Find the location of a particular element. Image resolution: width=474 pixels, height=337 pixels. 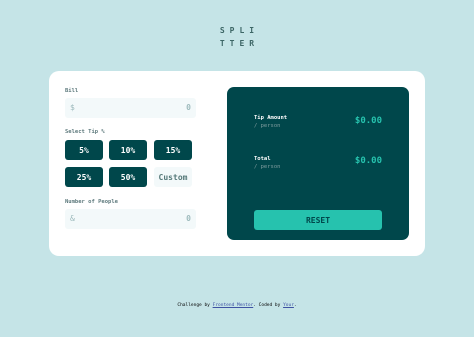

footer-text-2: . Coded by is located at coordinates (268, 305).